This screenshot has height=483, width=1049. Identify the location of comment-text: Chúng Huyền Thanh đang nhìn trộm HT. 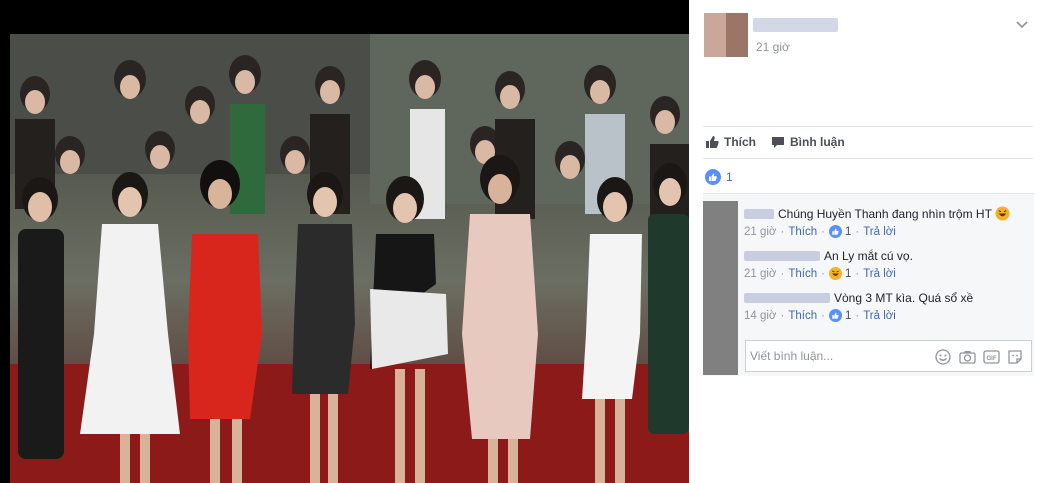
(885, 213).